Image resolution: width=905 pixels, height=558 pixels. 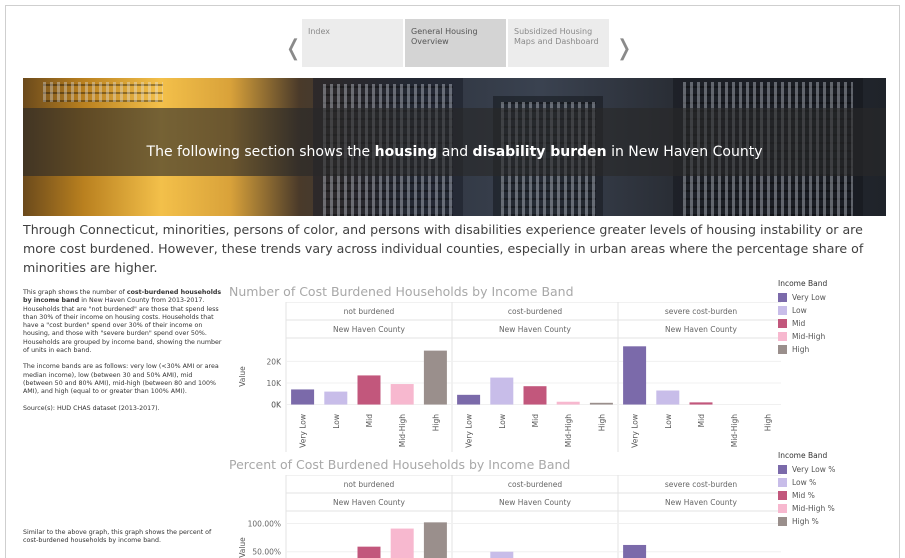 I want to click on legend-item: Mid, so click(x=802, y=323).